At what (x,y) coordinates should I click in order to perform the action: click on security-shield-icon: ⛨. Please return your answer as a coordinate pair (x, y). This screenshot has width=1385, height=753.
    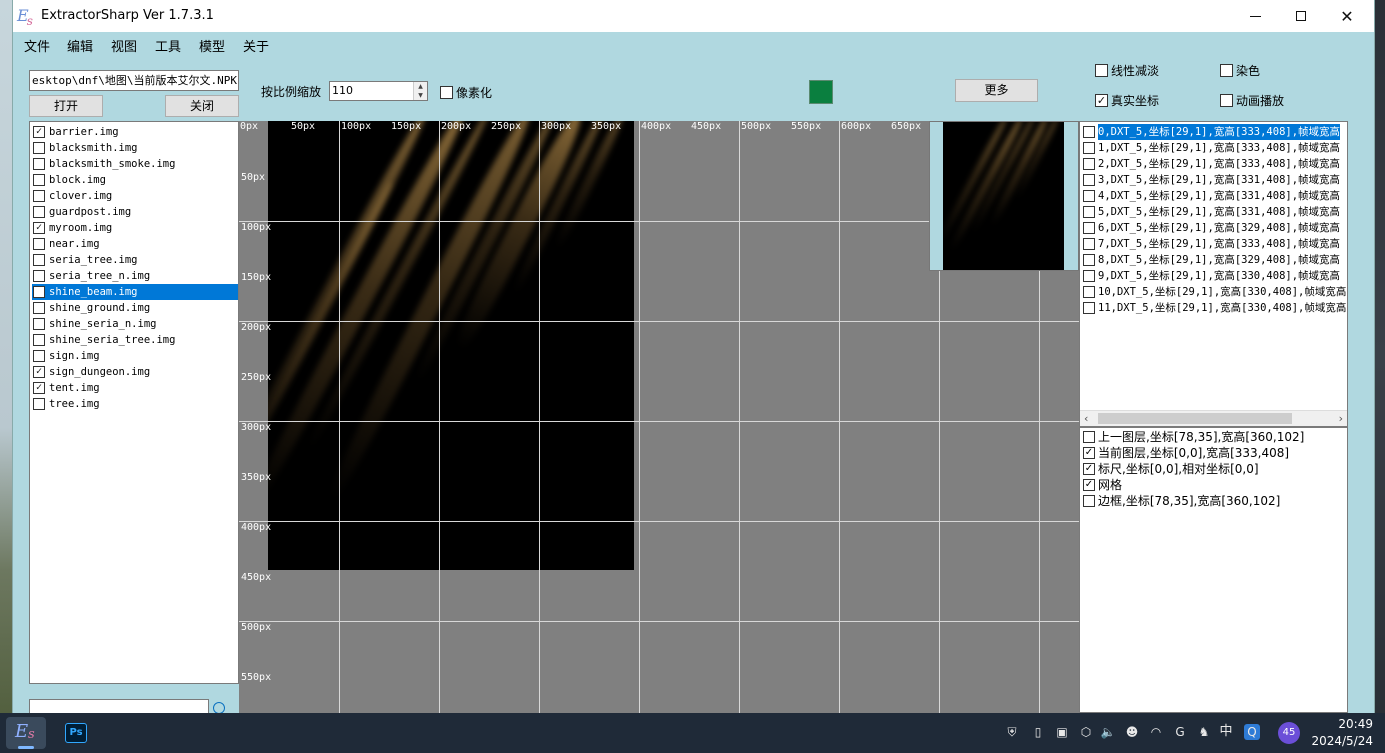
    Looking at the image, I should click on (1012, 732).